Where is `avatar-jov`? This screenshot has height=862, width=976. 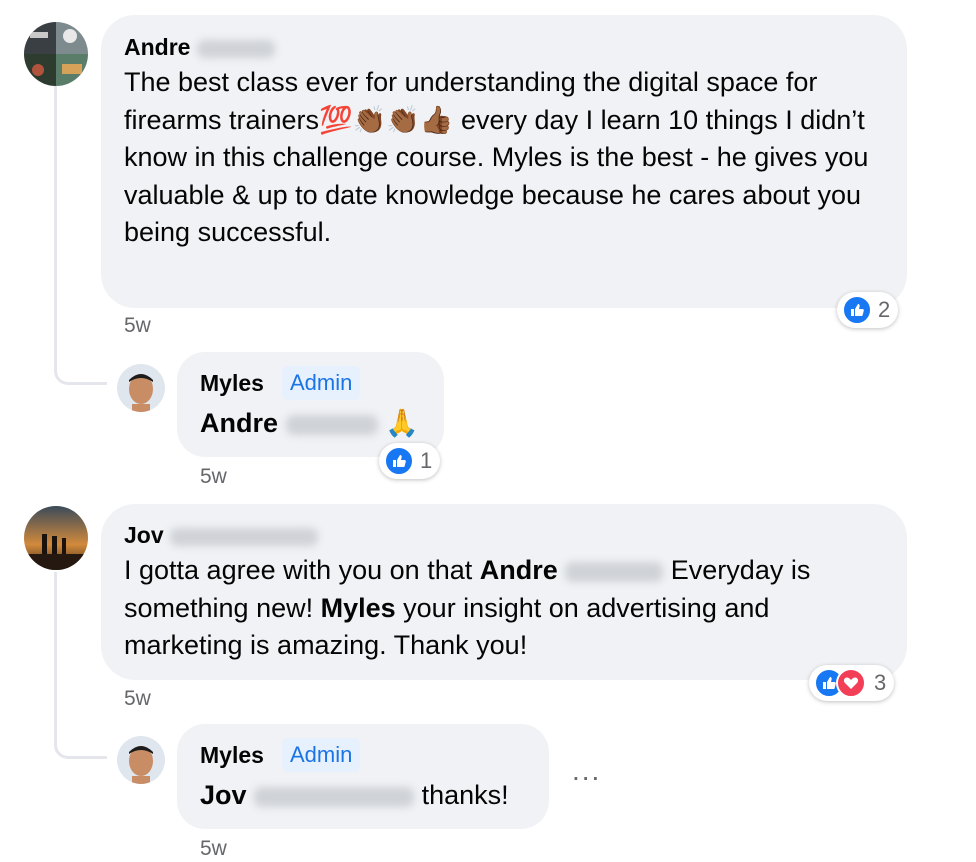 avatar-jov is located at coordinates (56, 538).